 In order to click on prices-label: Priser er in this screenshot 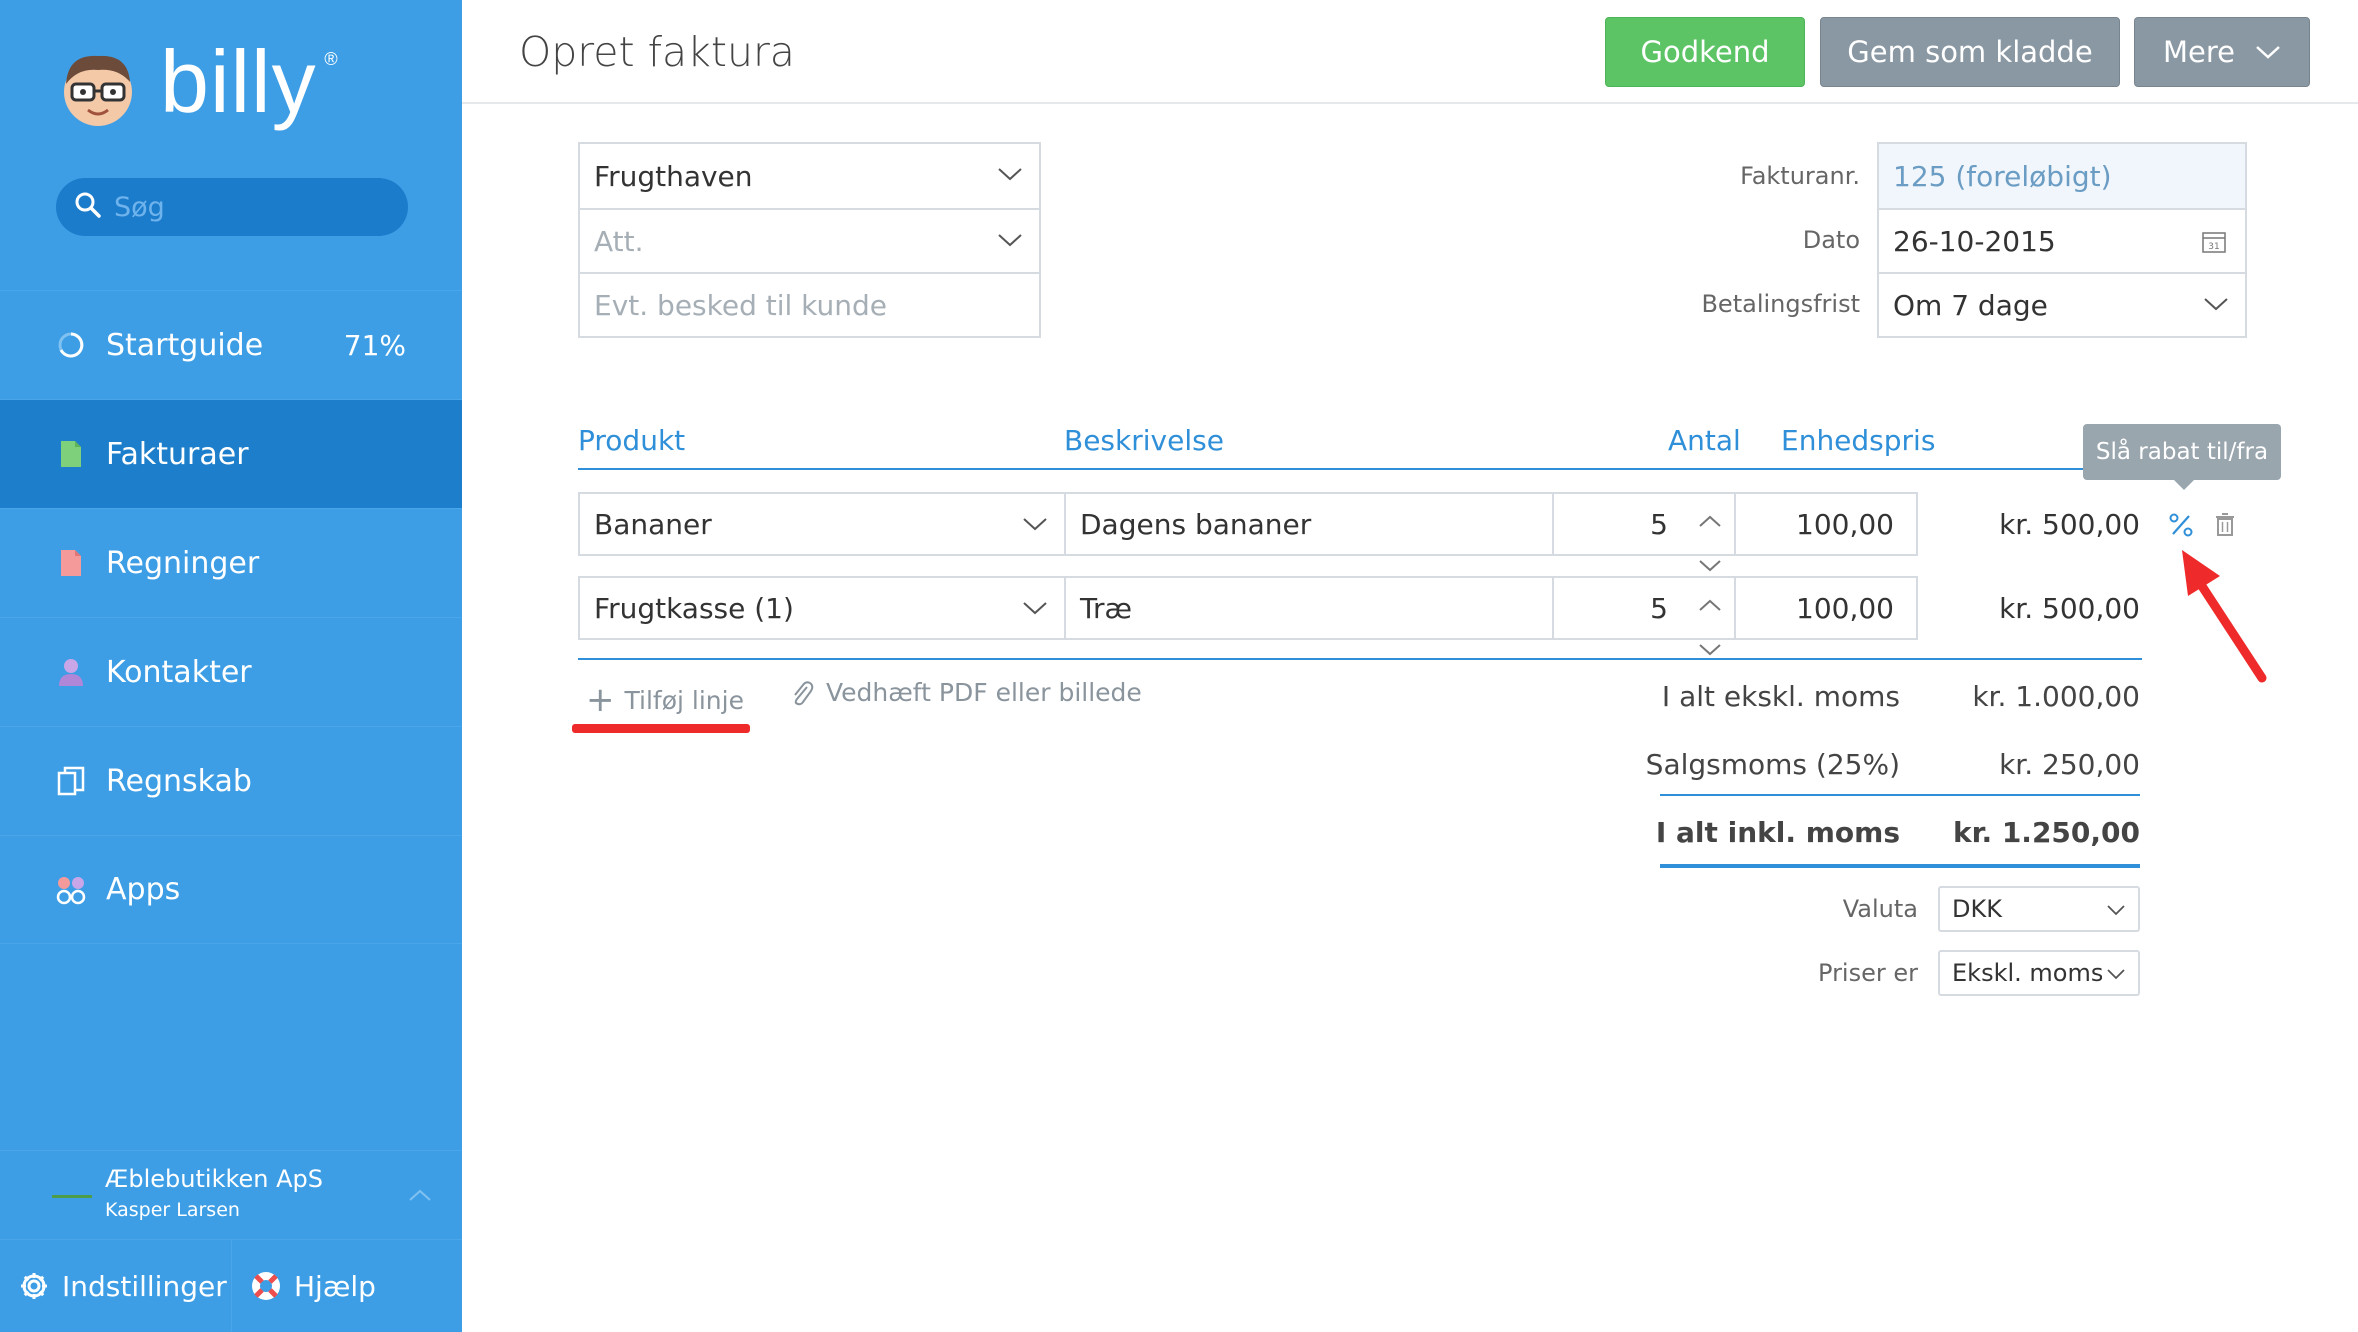, I will do `click(1868, 973)`.